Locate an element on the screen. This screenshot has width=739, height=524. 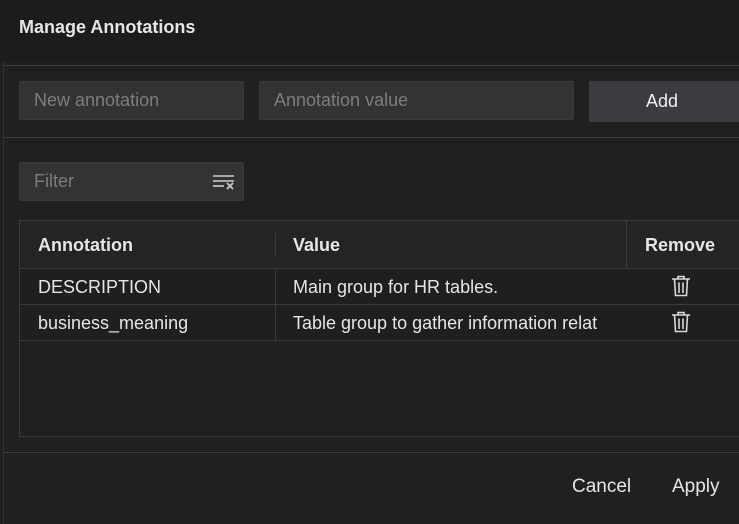
filter-field is located at coordinates (131, 181).